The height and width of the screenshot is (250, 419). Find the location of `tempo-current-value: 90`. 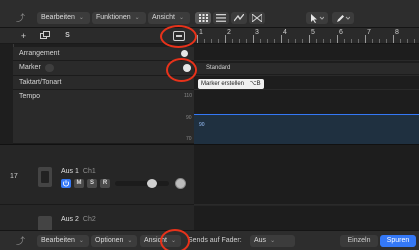

tempo-current-value: 90 is located at coordinates (202, 125).